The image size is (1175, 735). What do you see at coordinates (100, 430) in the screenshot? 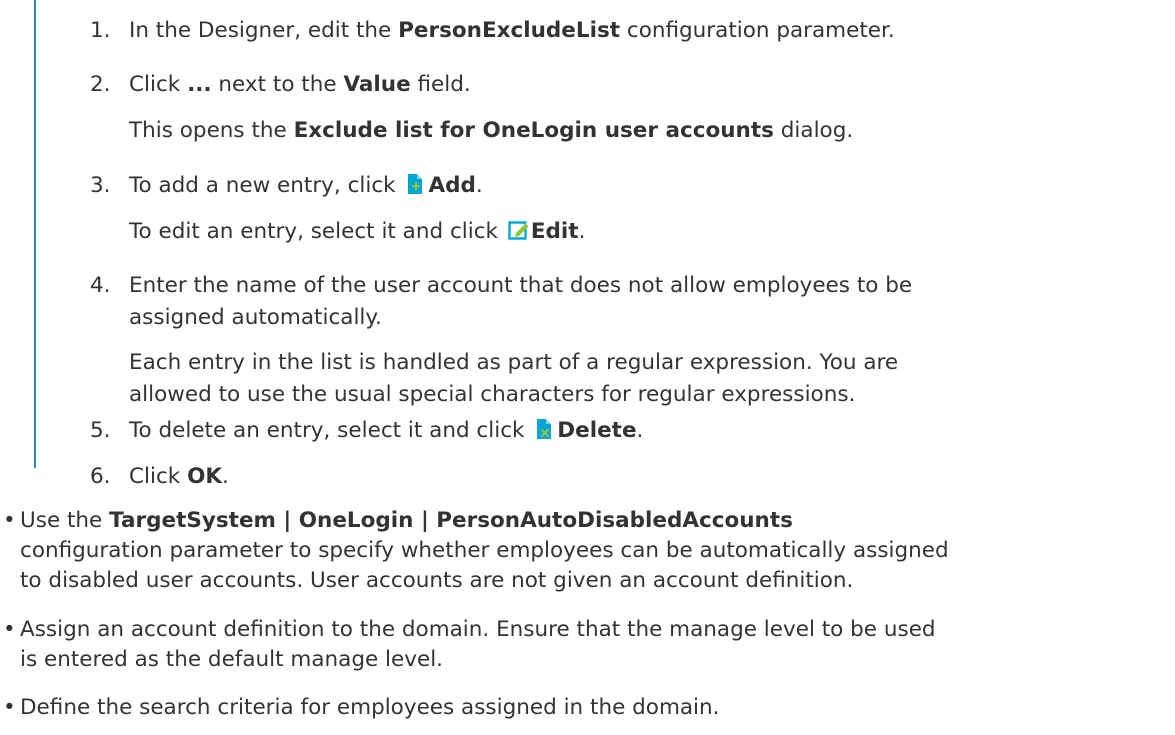
I see `step-number: 5.` at bounding box center [100, 430].